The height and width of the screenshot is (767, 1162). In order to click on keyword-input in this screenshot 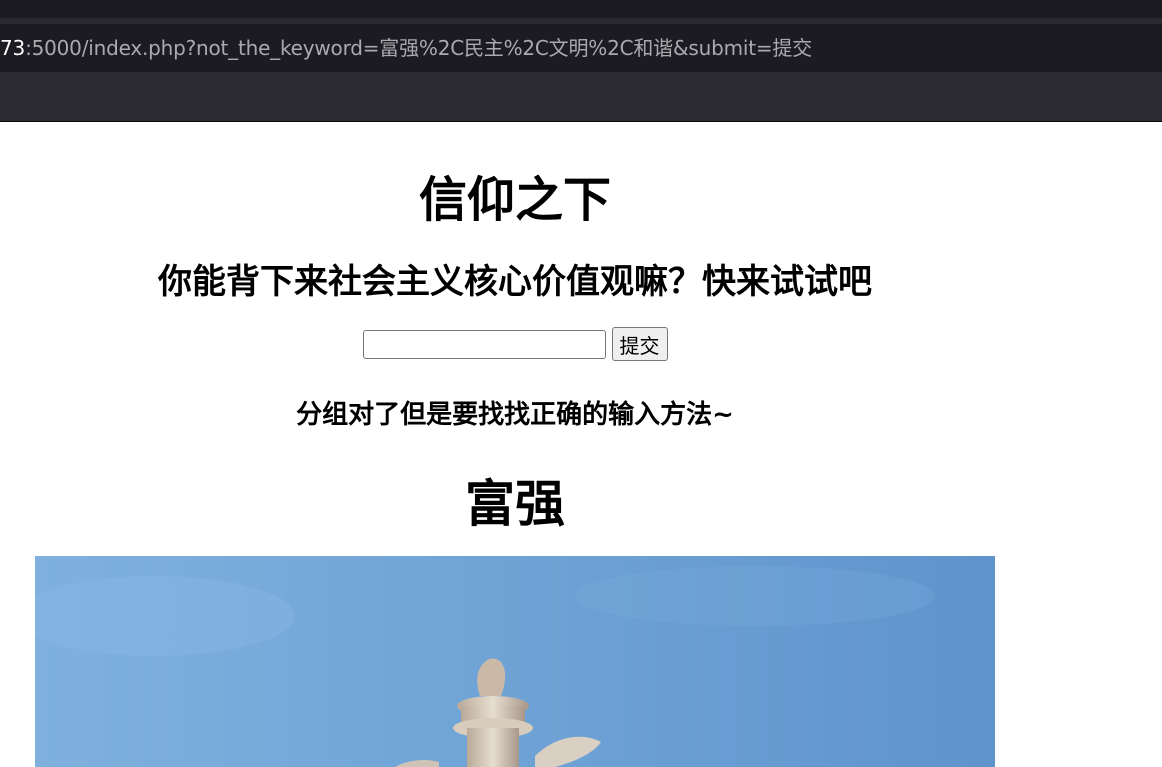, I will do `click(484, 344)`.